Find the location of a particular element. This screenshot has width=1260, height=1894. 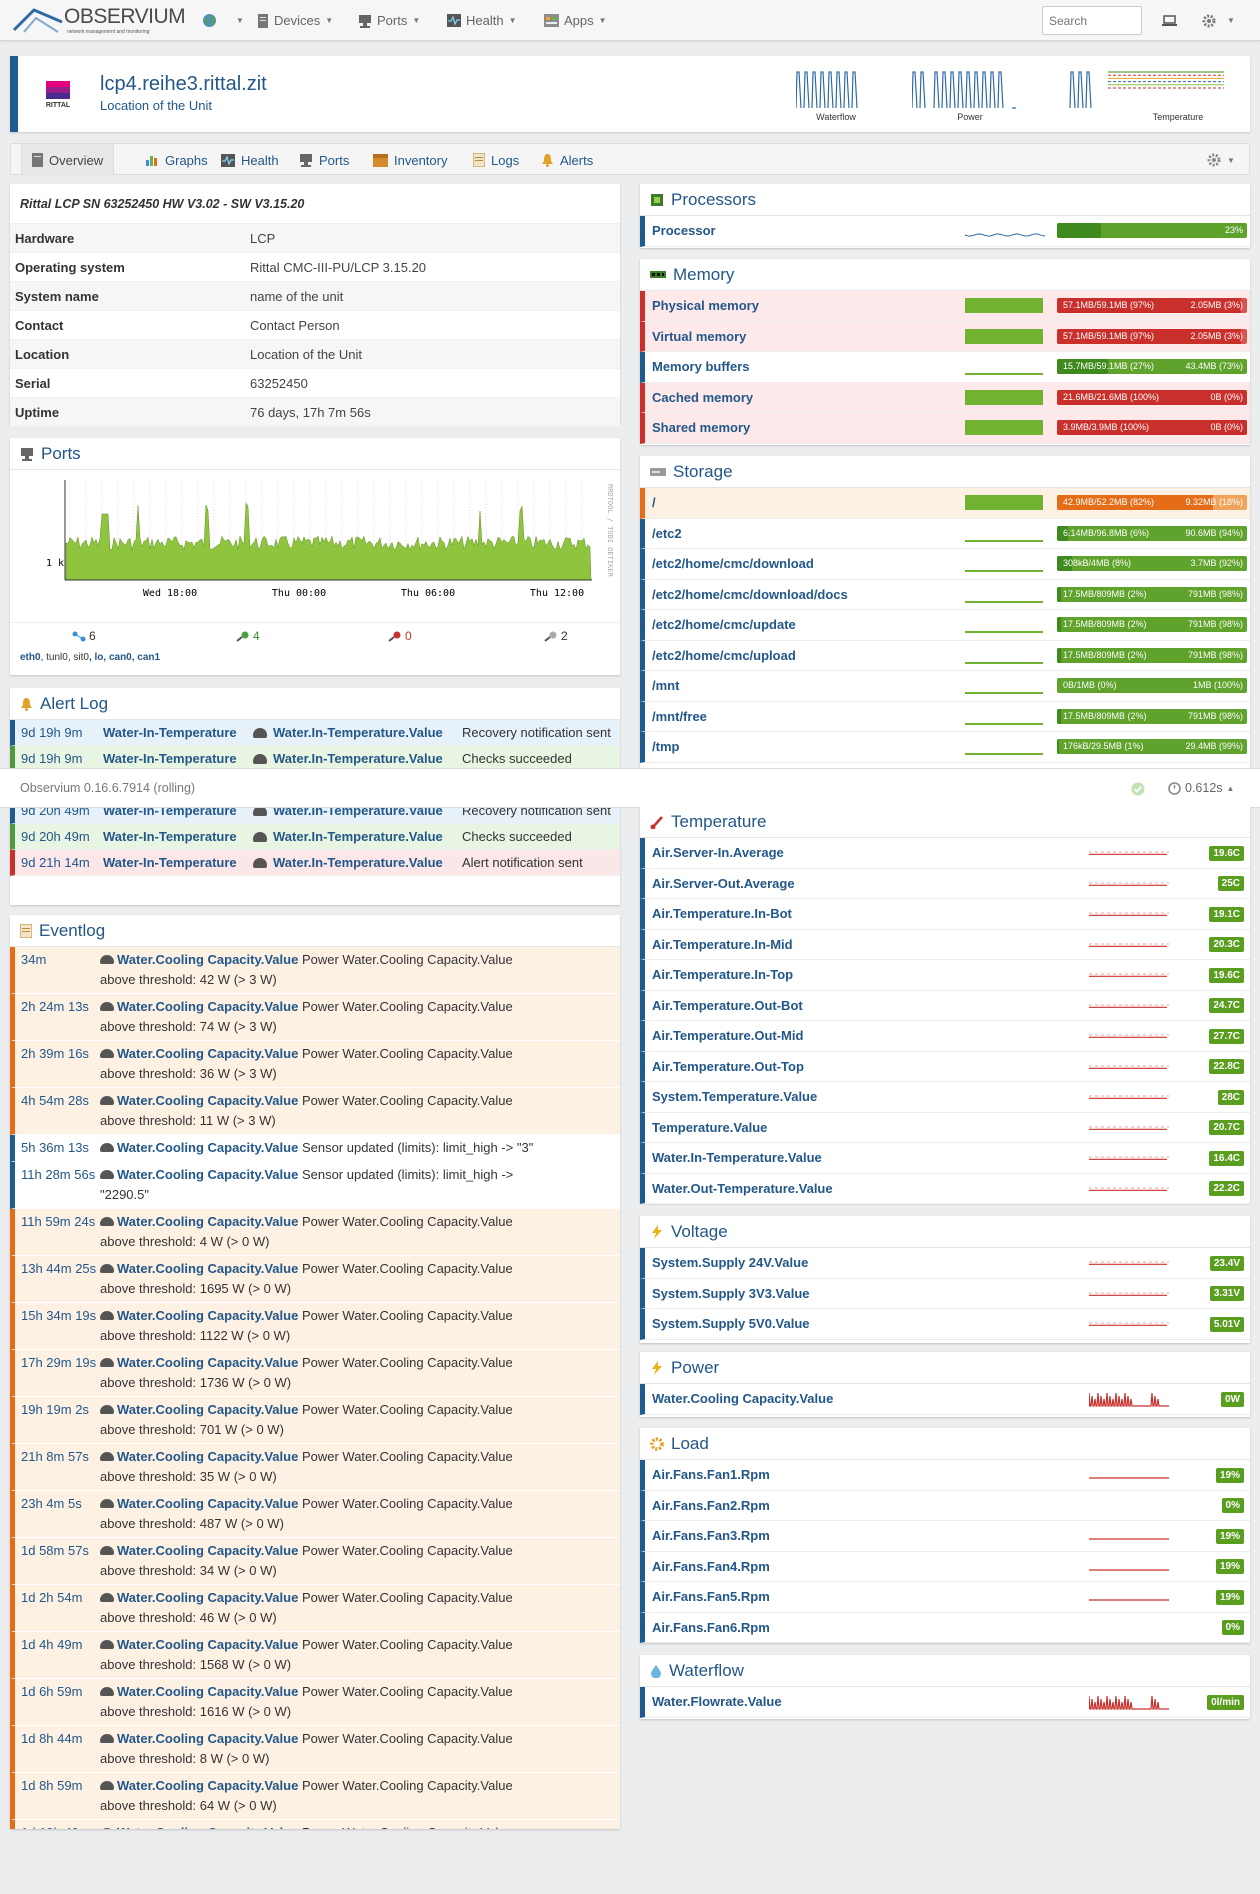

temperature-sparkline is located at coordinates (1148, 88).